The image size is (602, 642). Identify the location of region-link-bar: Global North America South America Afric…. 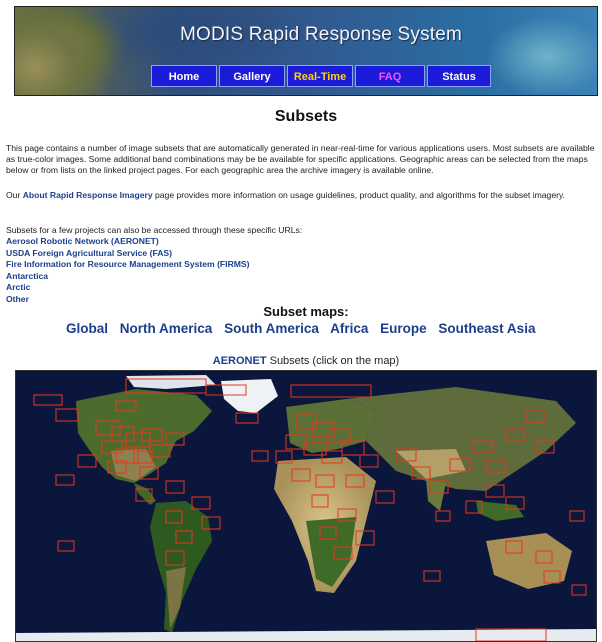
(304, 328).